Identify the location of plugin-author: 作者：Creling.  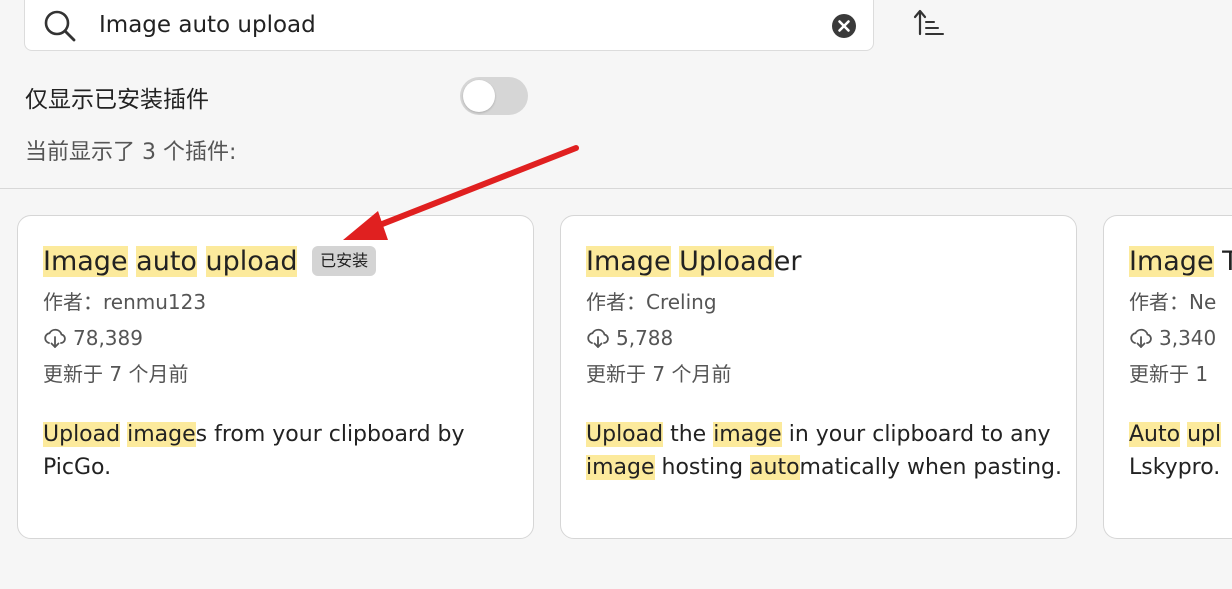
(651, 302).